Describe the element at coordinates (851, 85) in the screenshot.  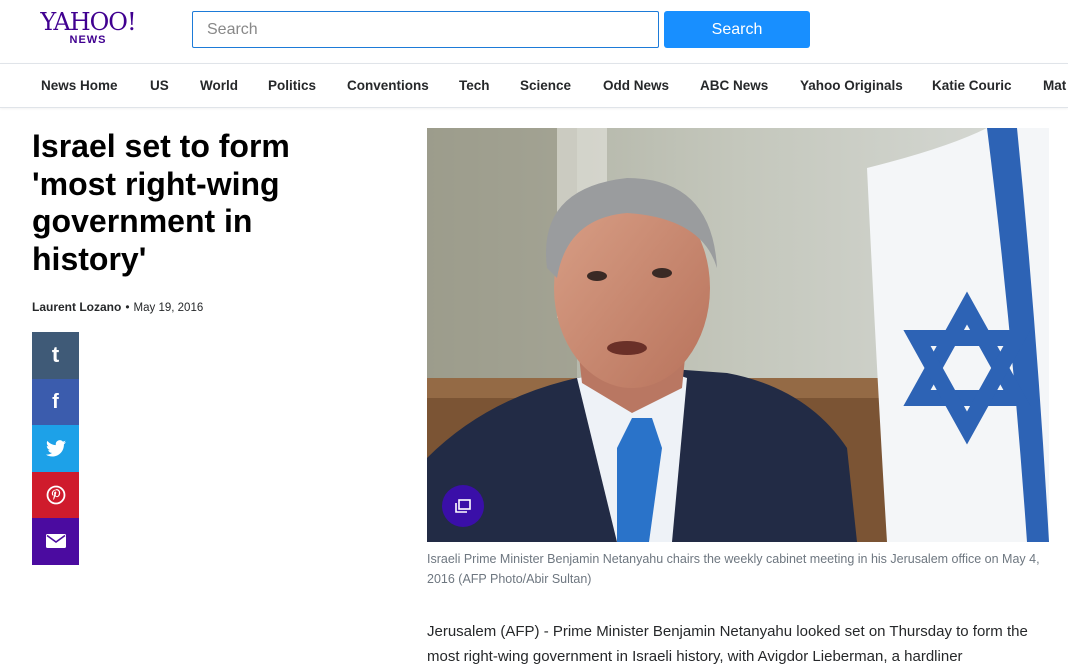
I see `nav-item-yahoo-originals: Yahoo Originals` at that location.